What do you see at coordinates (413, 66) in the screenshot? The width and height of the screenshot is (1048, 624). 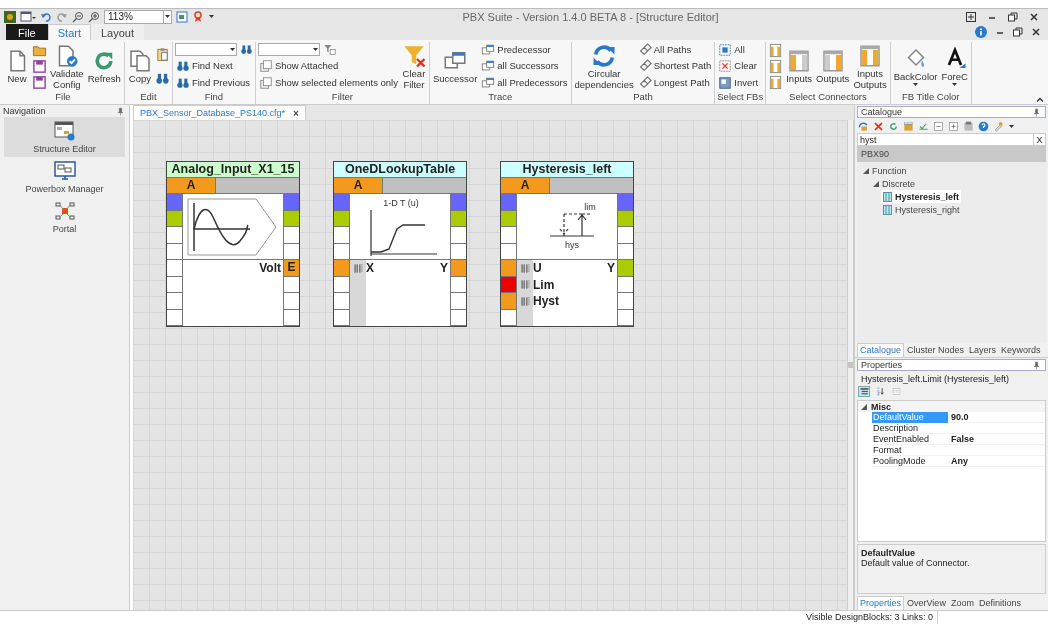 I see `ribbon-button: Clear Filter` at bounding box center [413, 66].